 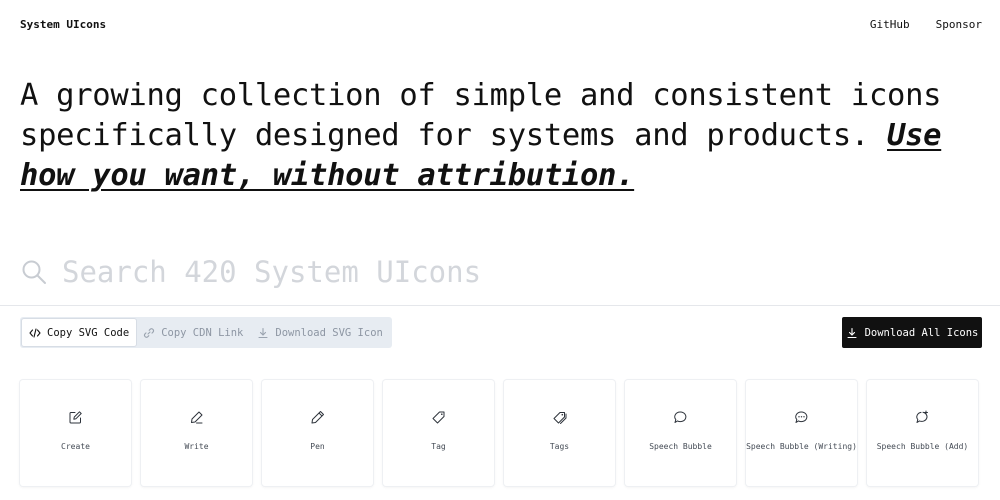 What do you see at coordinates (63, 24) in the screenshot?
I see `brand-logo: System UIcons` at bounding box center [63, 24].